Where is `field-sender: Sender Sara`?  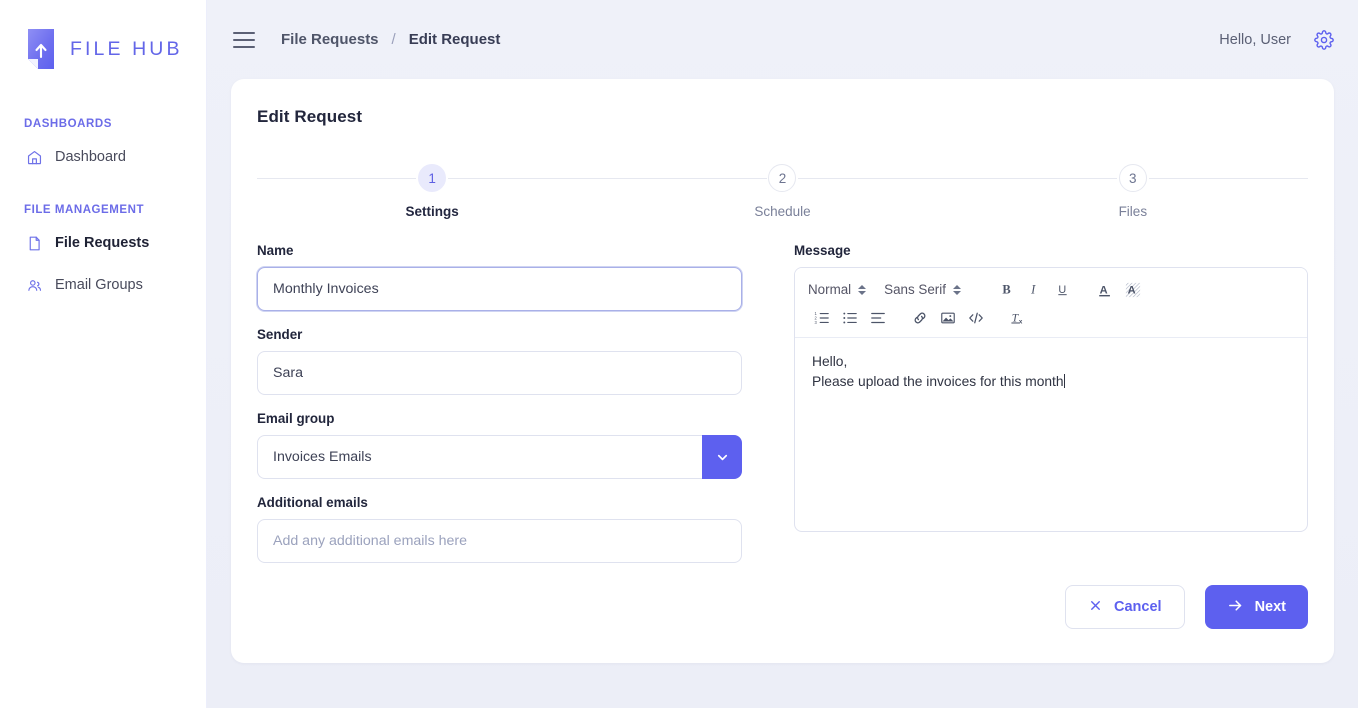
field-sender: Sender Sara is located at coordinates (499, 361).